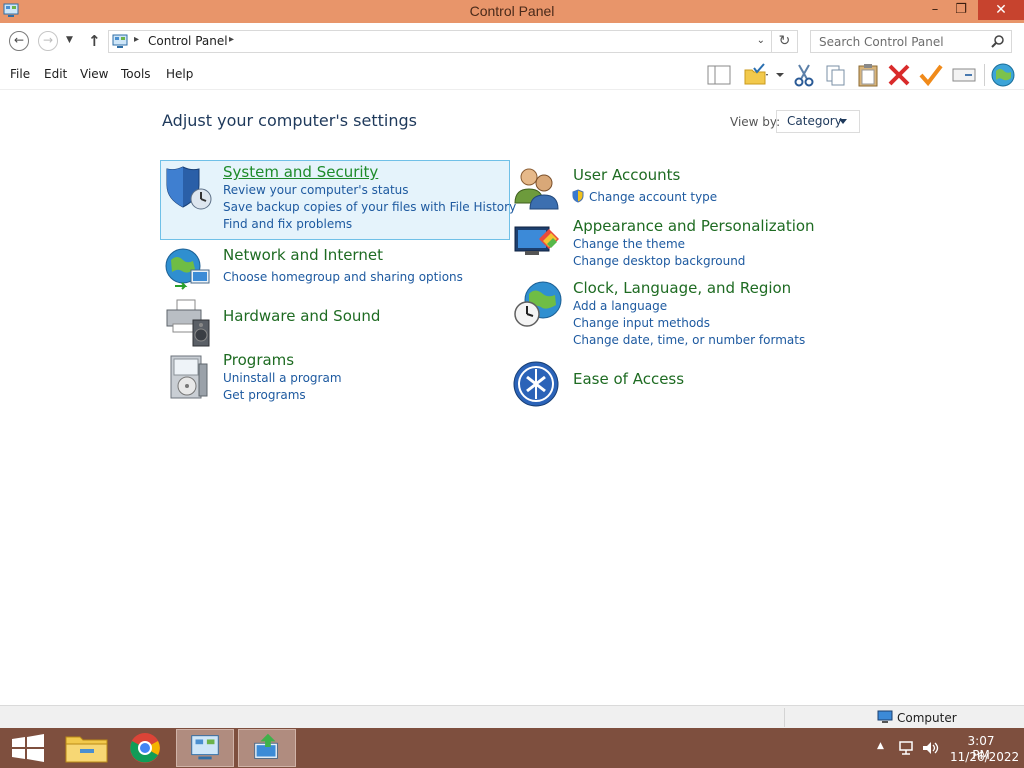  Describe the element at coordinates (343, 277) in the screenshot. I see `link-homegroup-sharing: Choose homegroup and sharing options` at that location.